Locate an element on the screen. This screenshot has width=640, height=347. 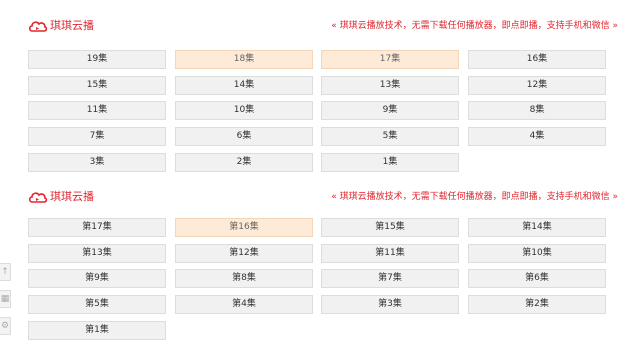
episode-button: 第7集 is located at coordinates (390, 278).